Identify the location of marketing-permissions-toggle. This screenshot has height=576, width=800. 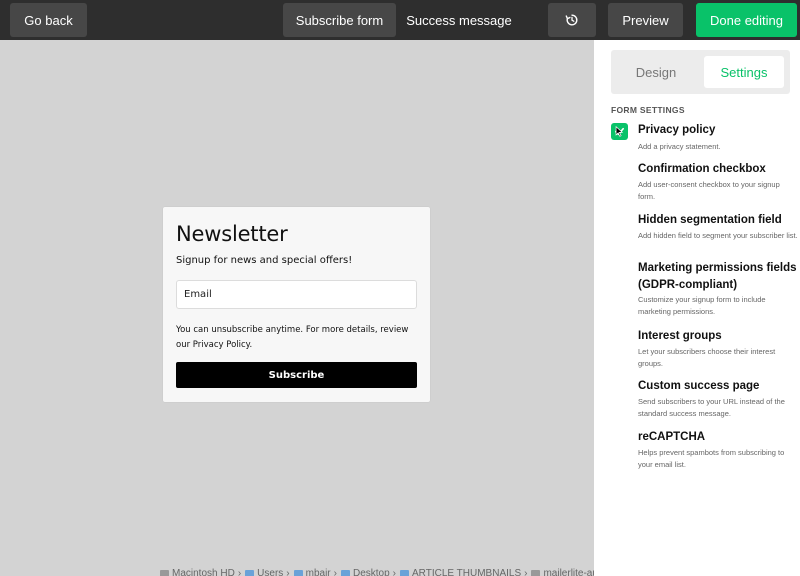
(619, 269).